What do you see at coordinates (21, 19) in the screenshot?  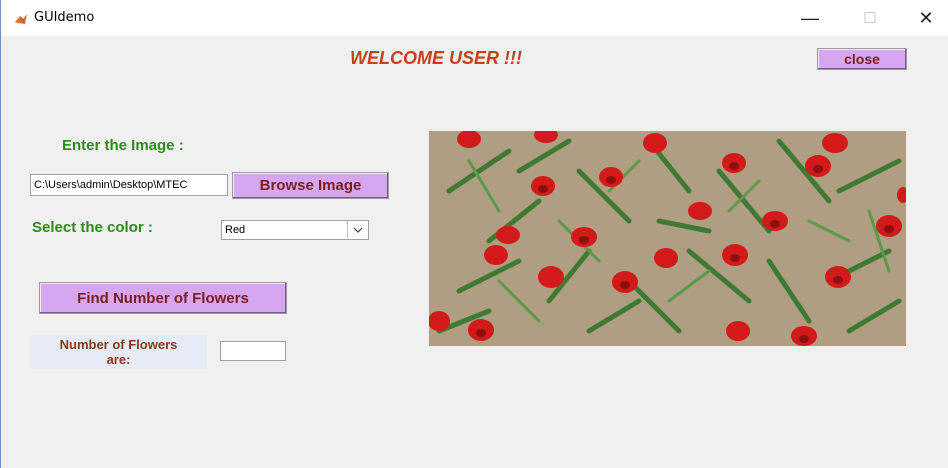 I see `matlab-icon` at bounding box center [21, 19].